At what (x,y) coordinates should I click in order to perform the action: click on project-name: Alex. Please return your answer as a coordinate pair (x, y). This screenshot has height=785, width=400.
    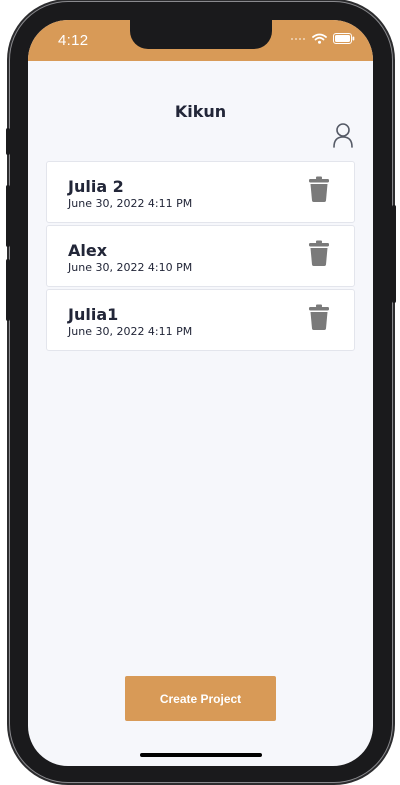
    Looking at the image, I should click on (88, 250).